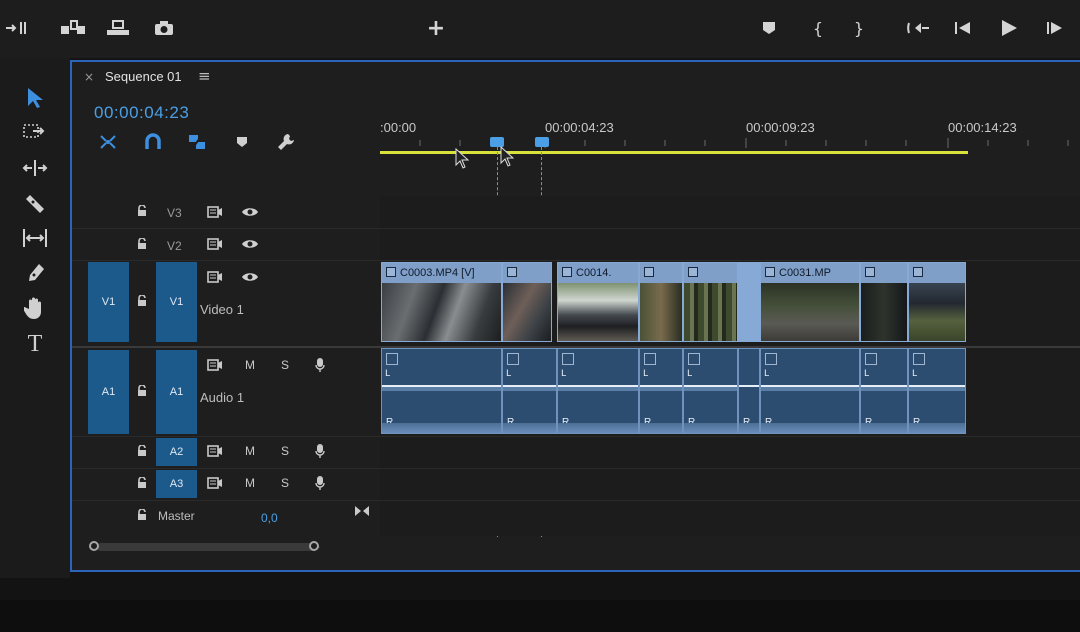  Describe the element at coordinates (749, 391) in the screenshot. I see `audio-clip: R` at that location.